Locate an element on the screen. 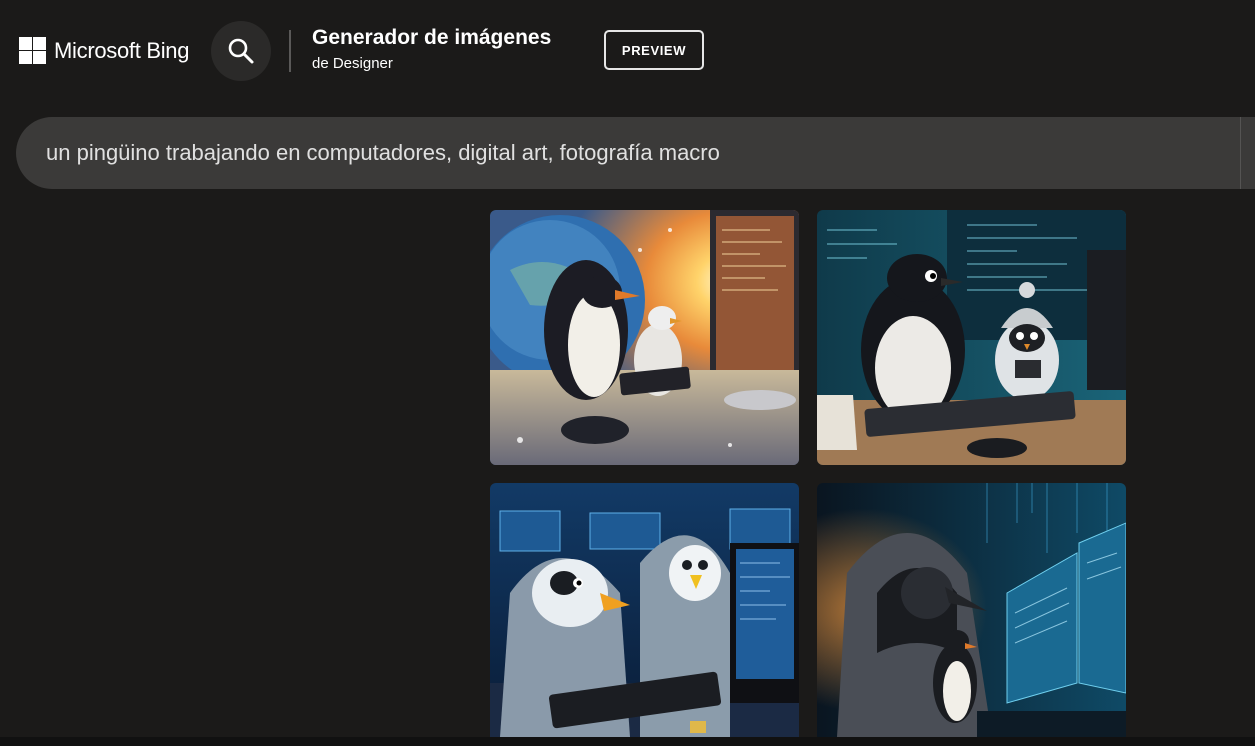 The image size is (1255, 746). search-icon is located at coordinates (241, 51).